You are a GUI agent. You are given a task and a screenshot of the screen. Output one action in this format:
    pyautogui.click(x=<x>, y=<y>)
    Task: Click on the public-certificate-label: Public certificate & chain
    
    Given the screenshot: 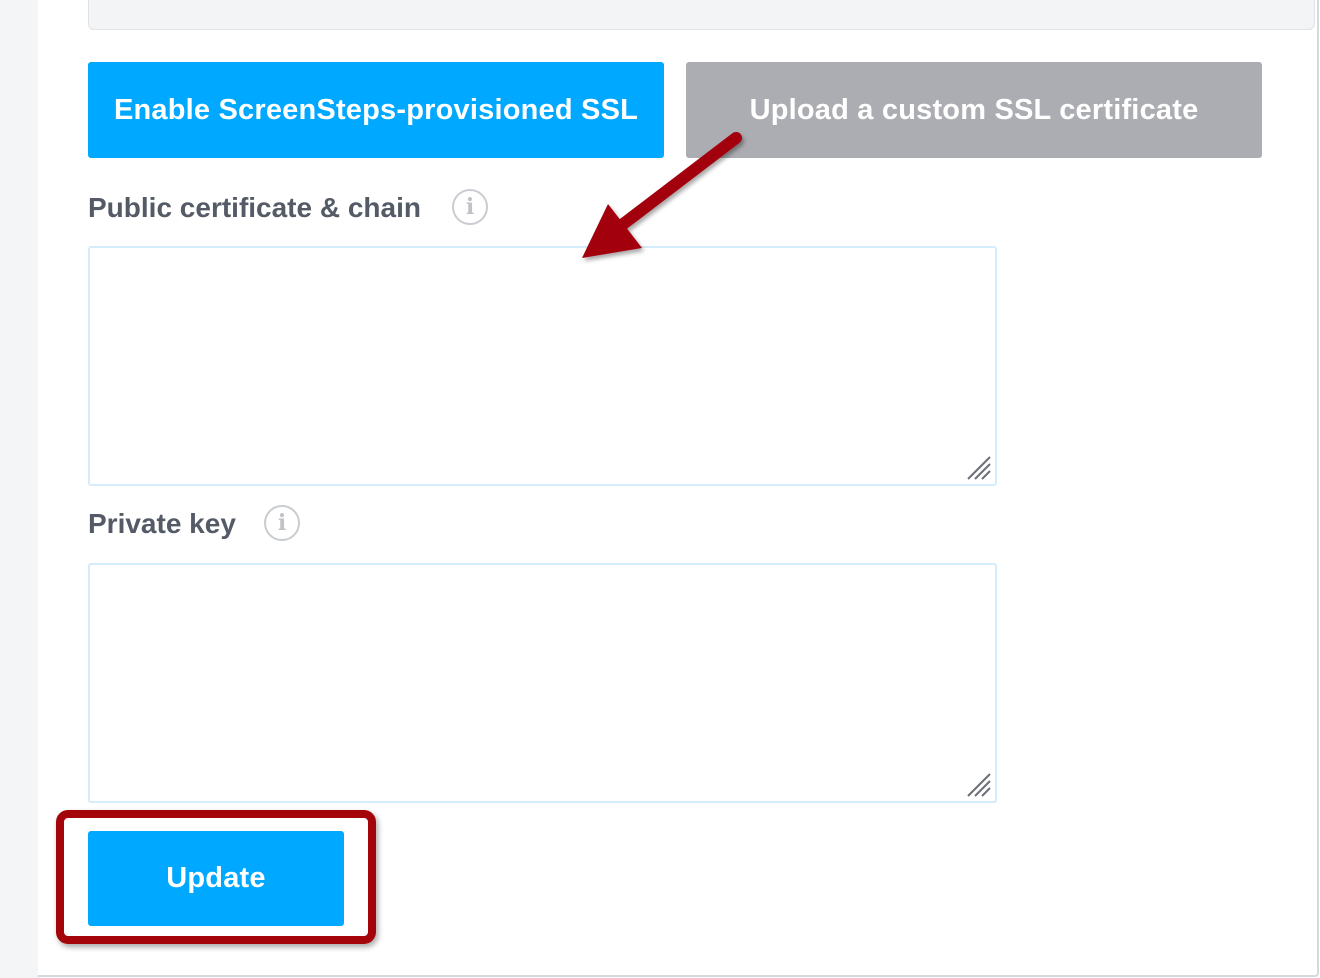 What is the action you would take?
    pyautogui.click(x=254, y=207)
    